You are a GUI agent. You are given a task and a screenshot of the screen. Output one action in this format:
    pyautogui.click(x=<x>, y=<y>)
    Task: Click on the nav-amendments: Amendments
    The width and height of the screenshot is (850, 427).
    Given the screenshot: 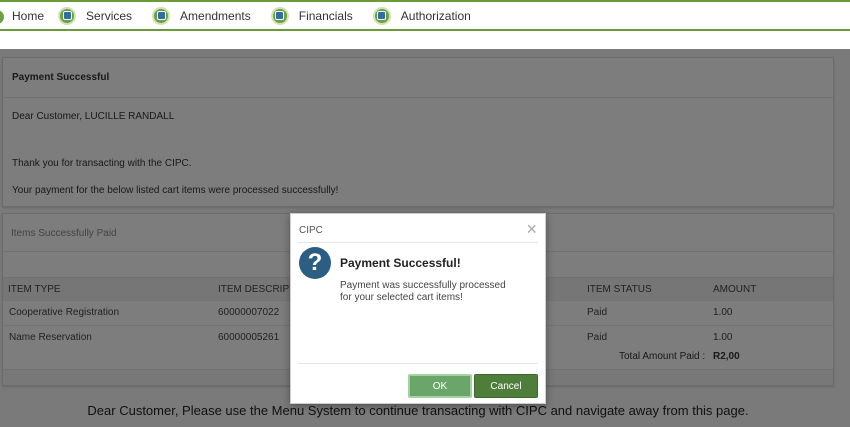 What is the action you would take?
    pyautogui.click(x=201, y=15)
    